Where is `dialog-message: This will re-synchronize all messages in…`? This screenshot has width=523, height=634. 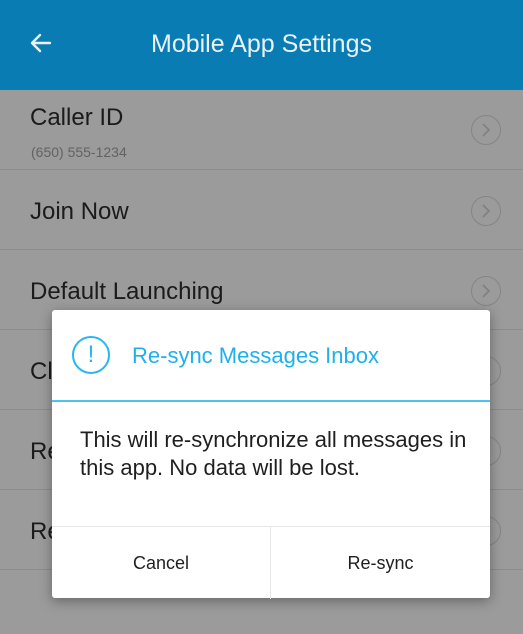 dialog-message: This will re-synchronize all messages in… is located at coordinates (273, 453).